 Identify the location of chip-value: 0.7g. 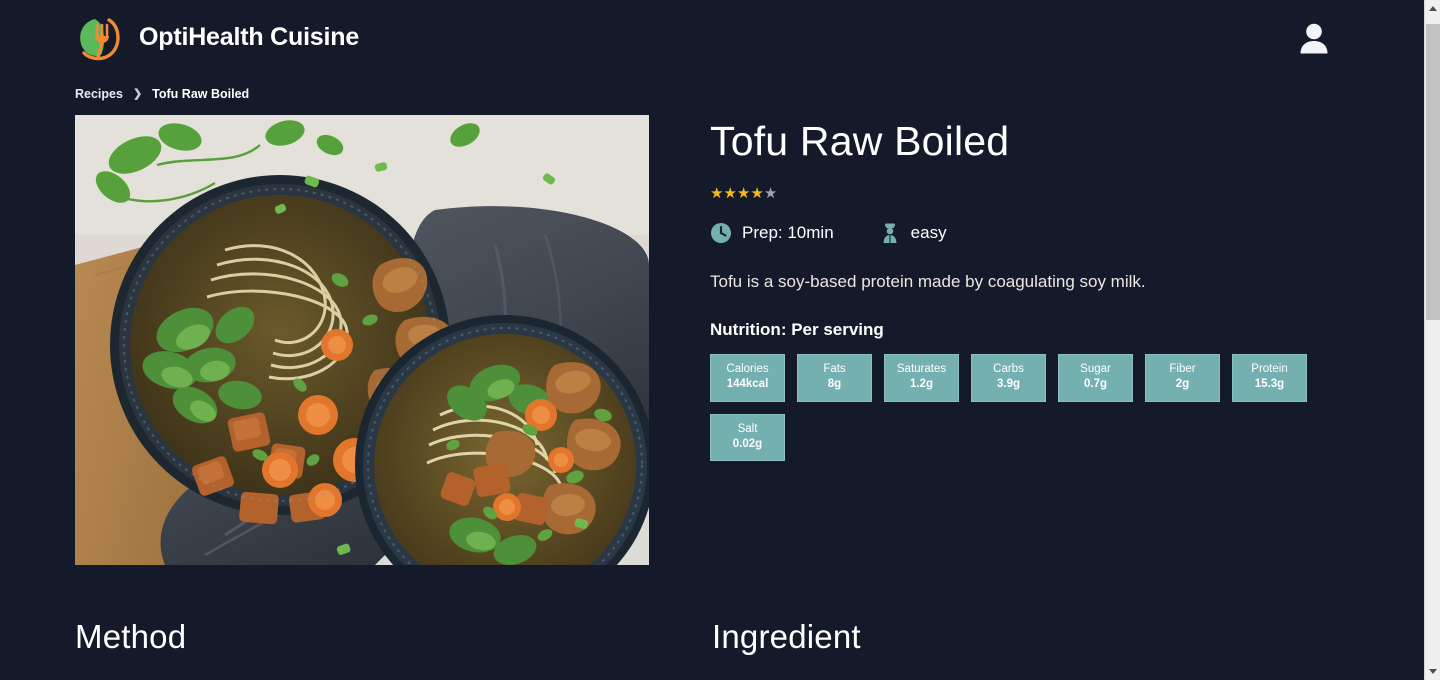
(1095, 384).